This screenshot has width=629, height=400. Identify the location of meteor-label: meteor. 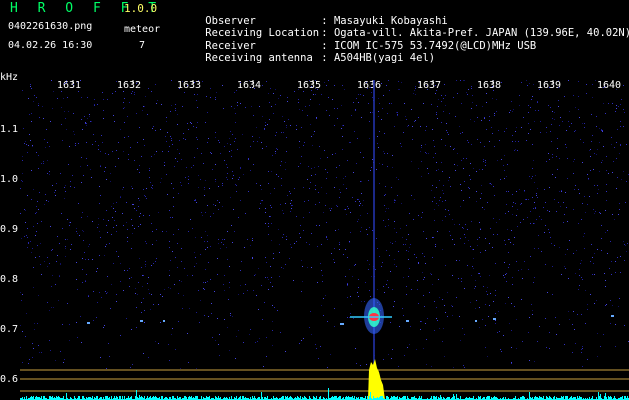
(142, 29).